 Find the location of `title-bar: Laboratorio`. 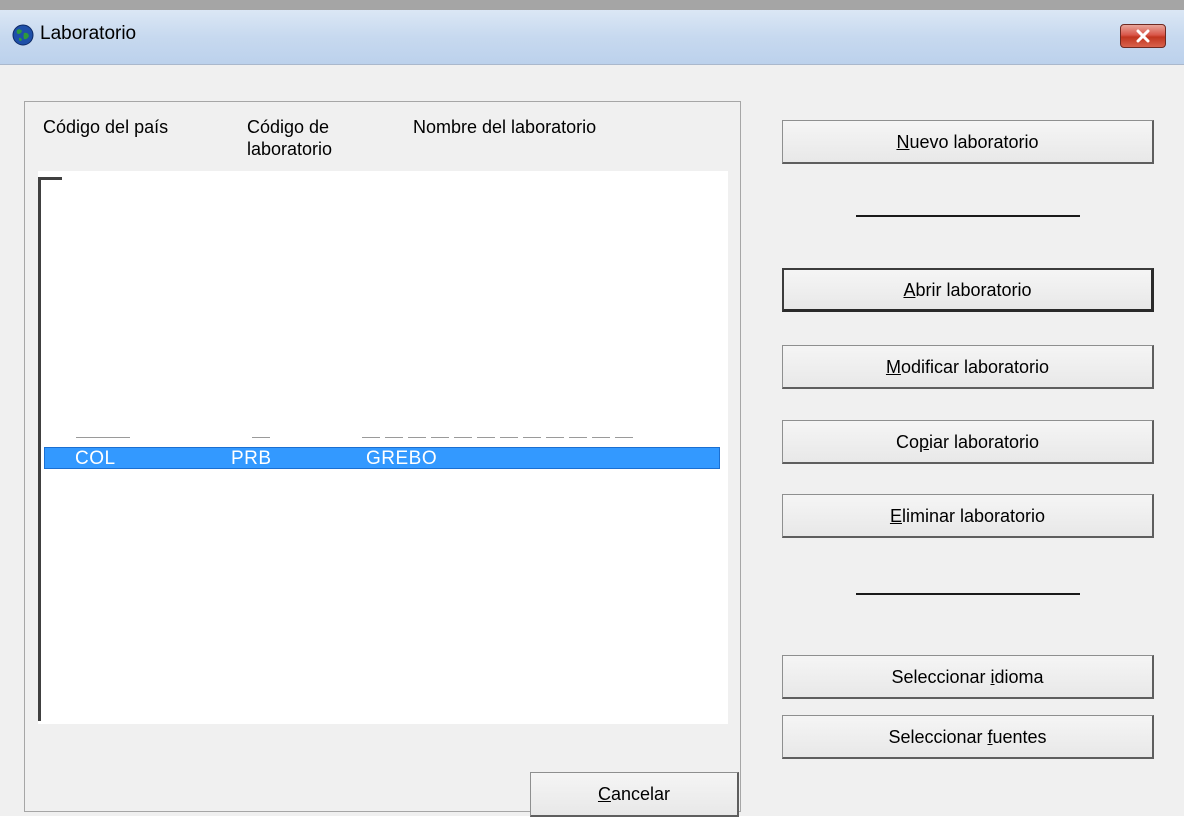

title-bar: Laboratorio is located at coordinates (592, 37).